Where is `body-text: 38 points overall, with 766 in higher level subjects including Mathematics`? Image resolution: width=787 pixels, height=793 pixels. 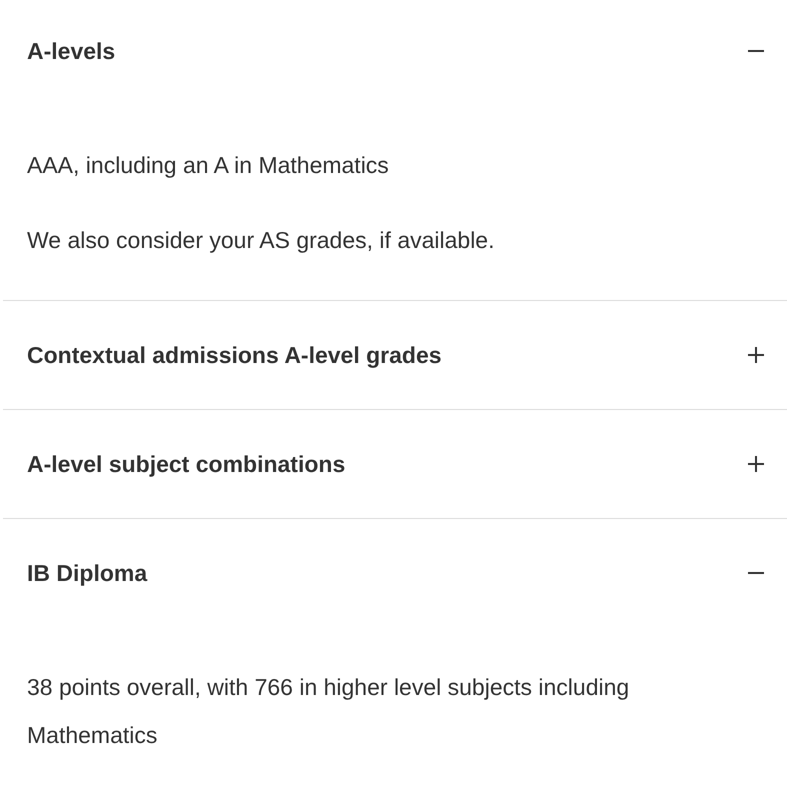
body-text: 38 points overall, with 766 in higher level subjects including Mathematics is located at coordinates (328, 711).